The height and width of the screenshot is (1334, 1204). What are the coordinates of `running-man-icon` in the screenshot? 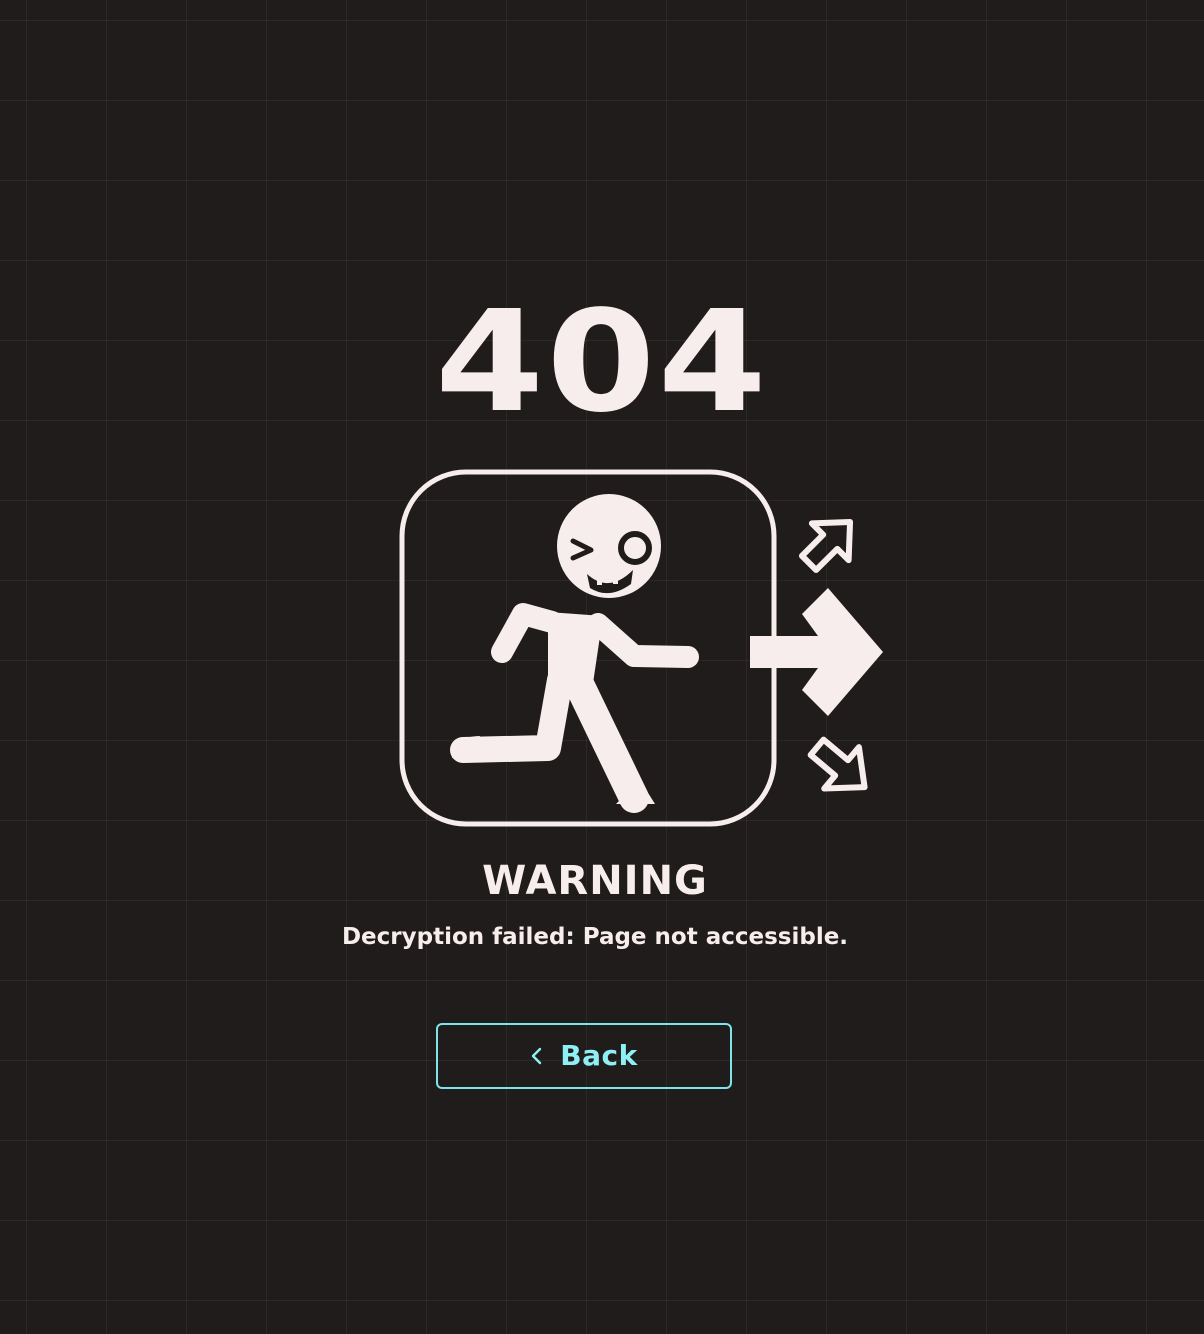 It's located at (574, 653).